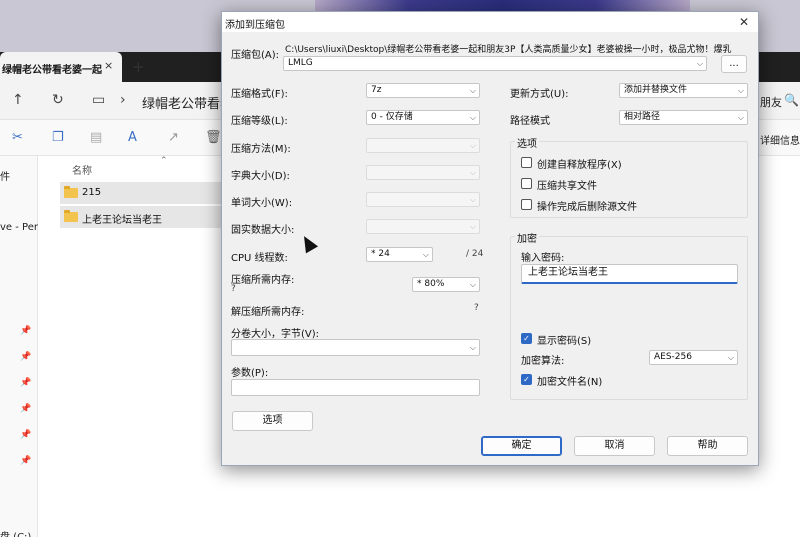 The width and height of the screenshot is (800, 537). Describe the element at coordinates (82, 169) in the screenshot. I see `column-header-name: 名称` at that location.